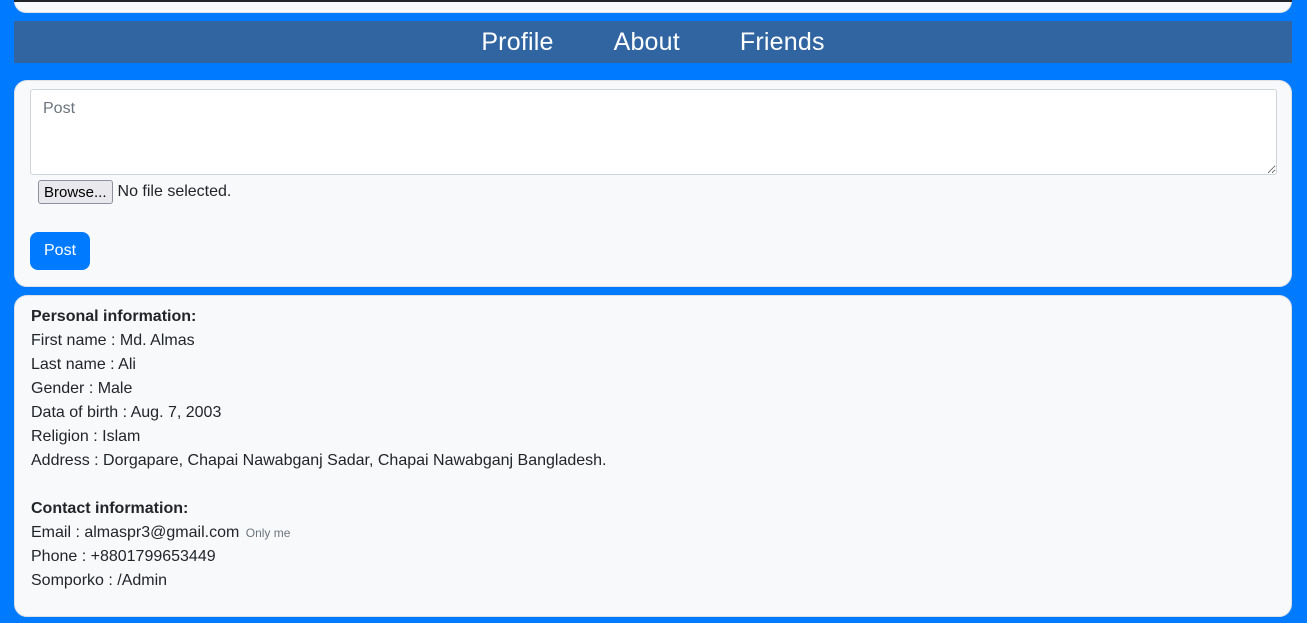 This screenshot has height=623, width=1307. What do you see at coordinates (653, 533) in the screenshot?
I see `email-row: Email : almaspr3@gmail.com Only me` at bounding box center [653, 533].